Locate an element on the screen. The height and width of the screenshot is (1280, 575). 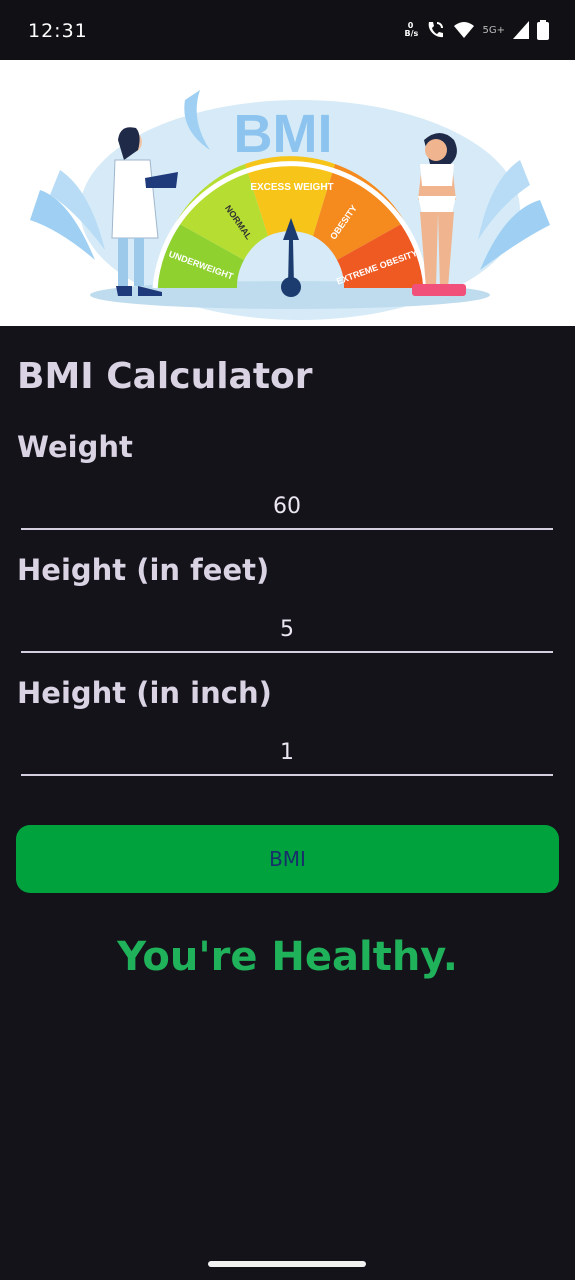
net-speed-indicator: 0 B/s is located at coordinates (411, 30).